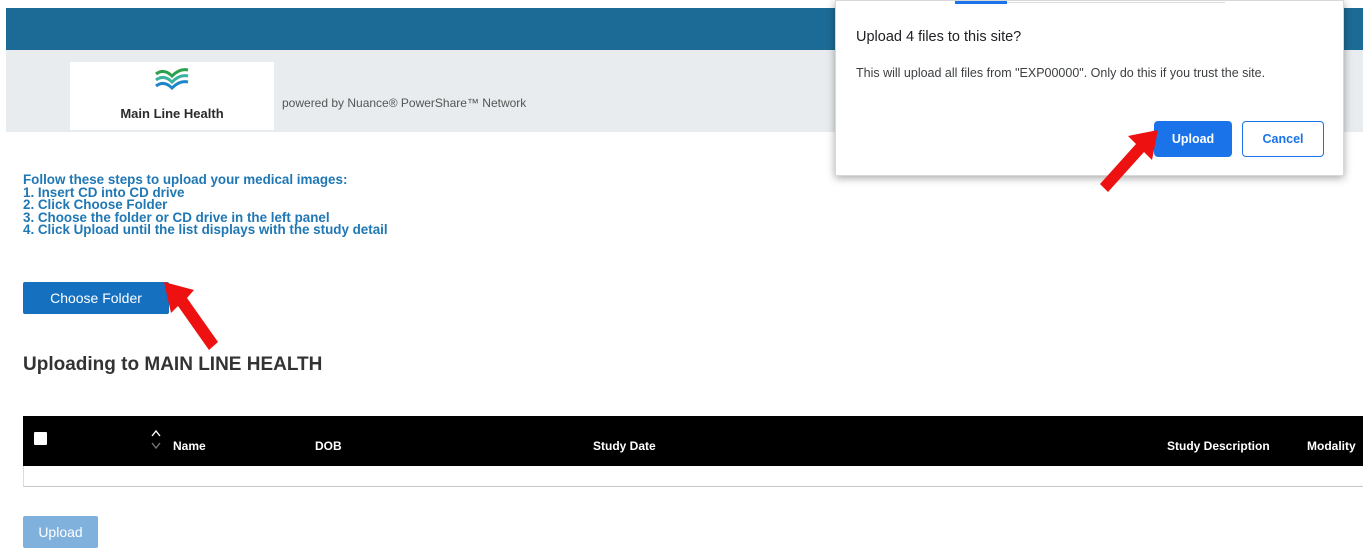  What do you see at coordinates (404, 103) in the screenshot?
I see `powered-by-text: powered by Nuance® PowerShare™ Network` at bounding box center [404, 103].